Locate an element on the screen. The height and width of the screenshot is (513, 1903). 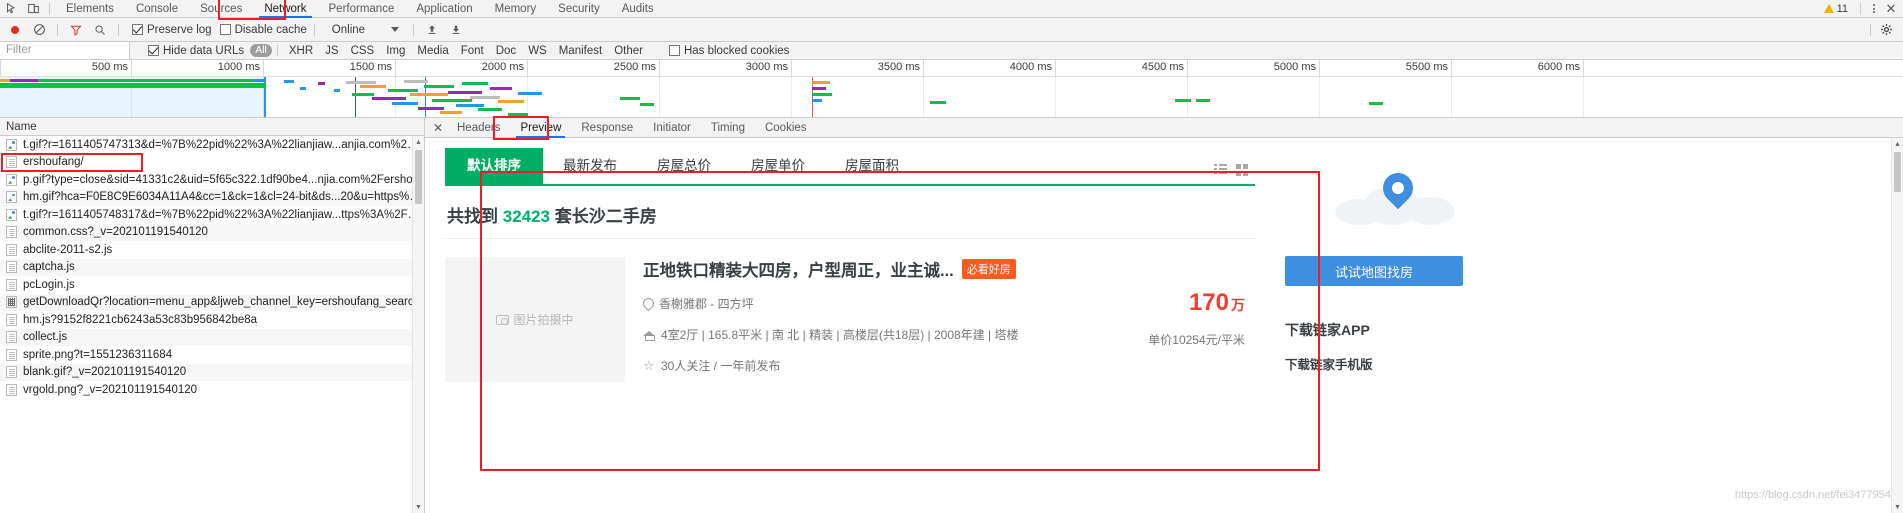
request-list-scrollbar: ▲ ▼ is located at coordinates (418, 324).